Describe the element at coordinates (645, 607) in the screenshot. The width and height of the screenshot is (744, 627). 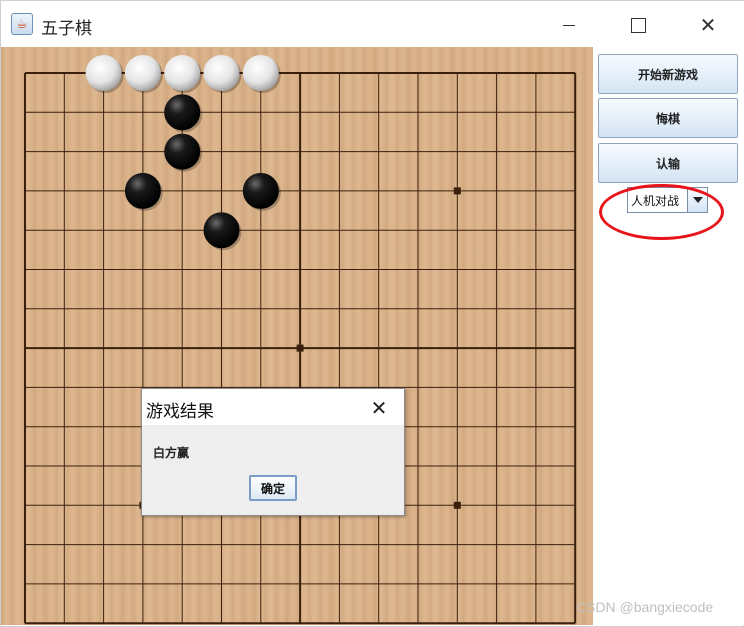
I see `watermark-text: CSDN @bangxiecode` at that location.